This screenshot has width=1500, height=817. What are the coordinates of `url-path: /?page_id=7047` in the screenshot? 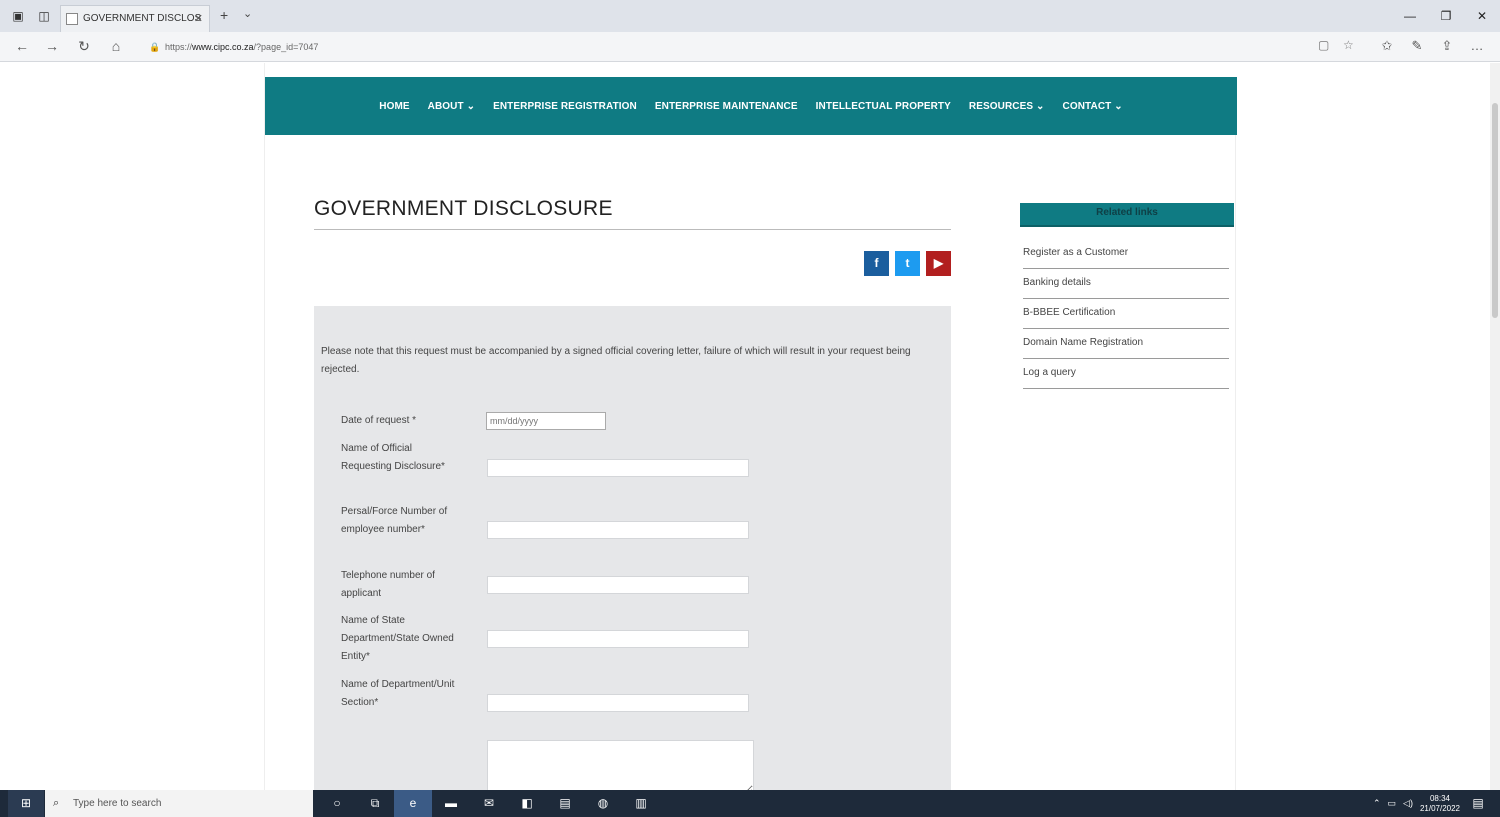 It's located at (286, 47).